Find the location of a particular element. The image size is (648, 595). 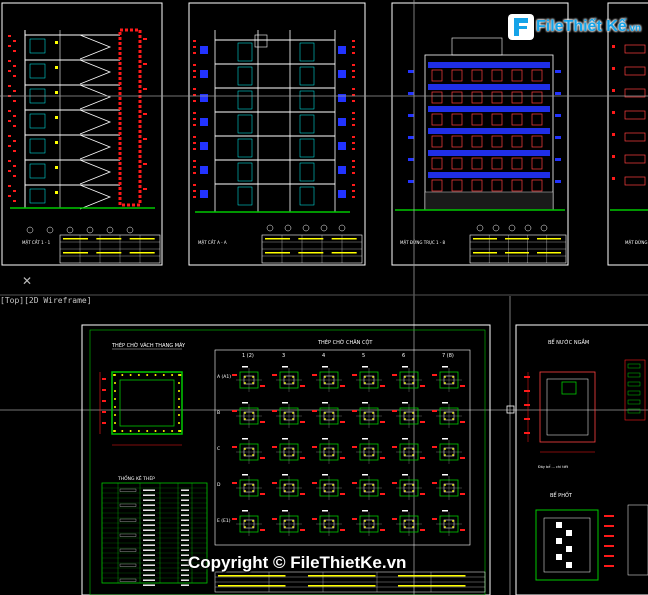

sheet-section-1: MẶT CẮT 1 - 1 is located at coordinates (82, 134).